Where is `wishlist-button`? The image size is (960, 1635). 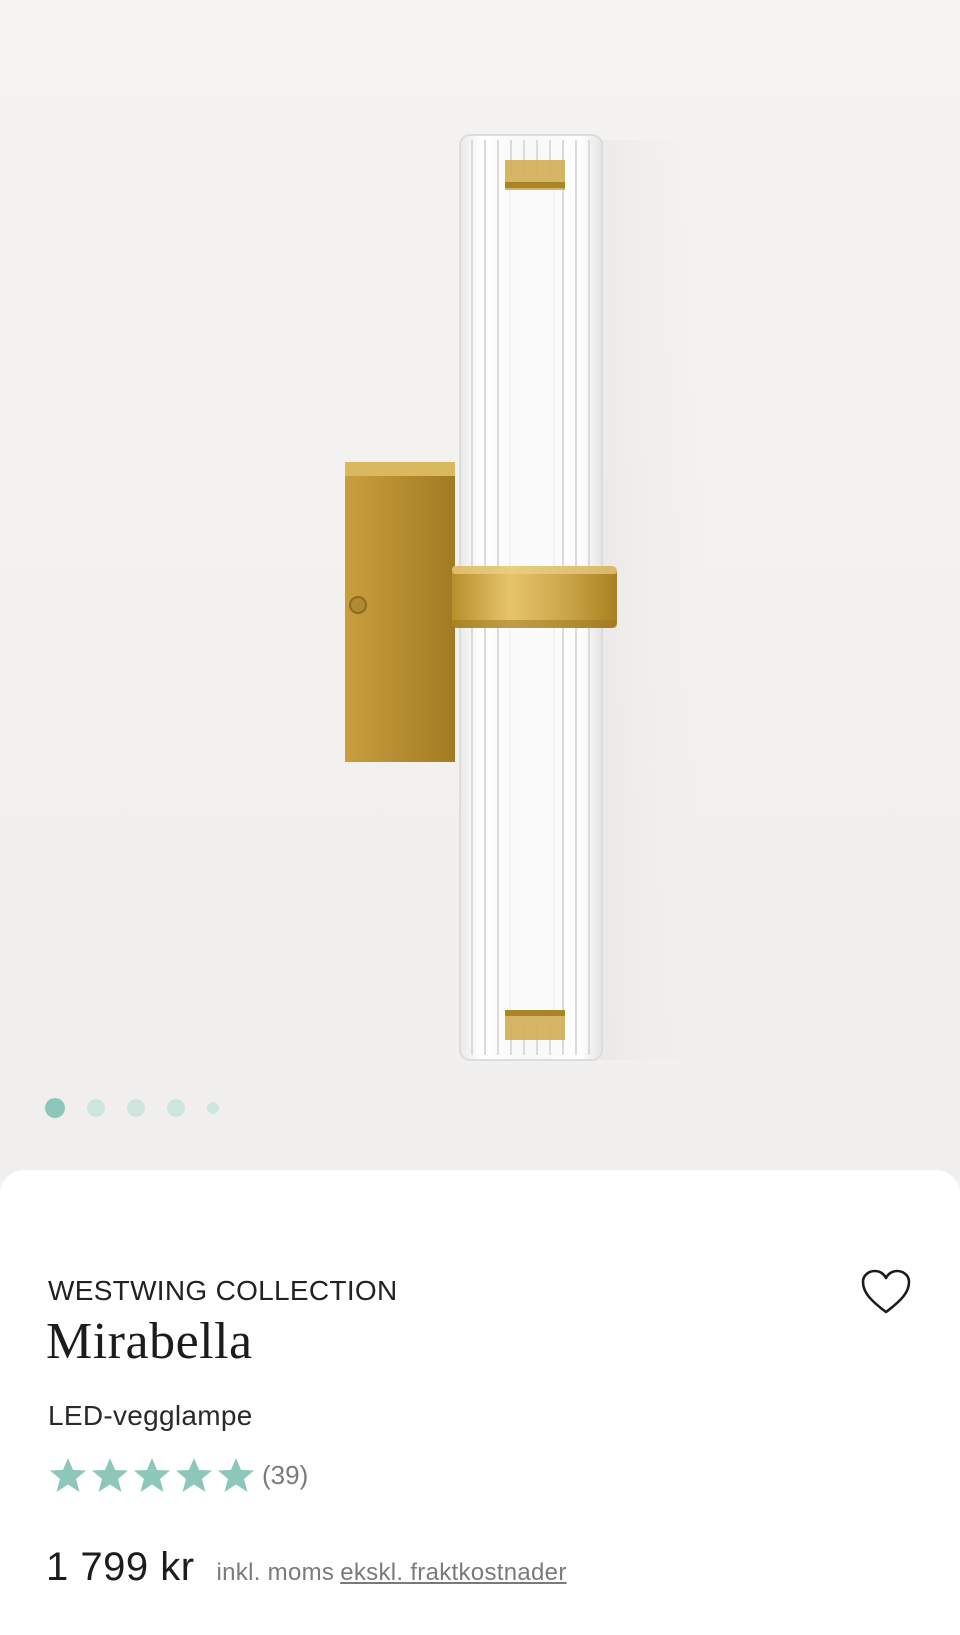
wishlist-button is located at coordinates (886, 1292).